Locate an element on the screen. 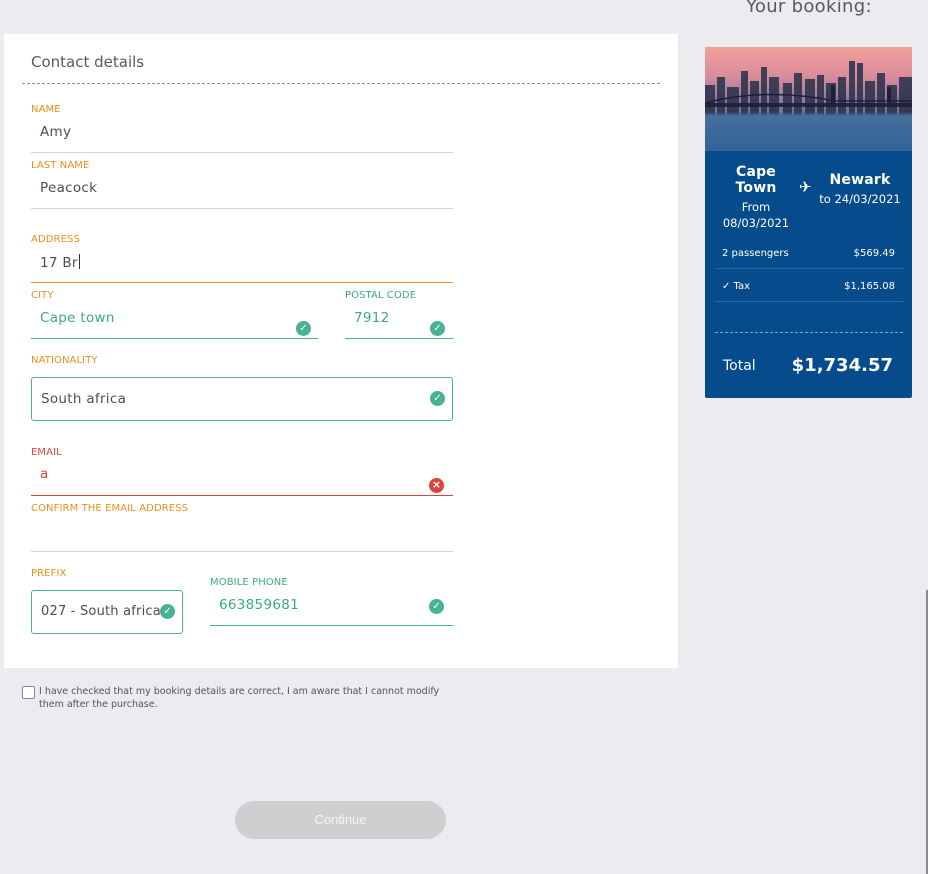 This screenshot has height=874, width=928. continue-button: Continue is located at coordinates (340, 820).